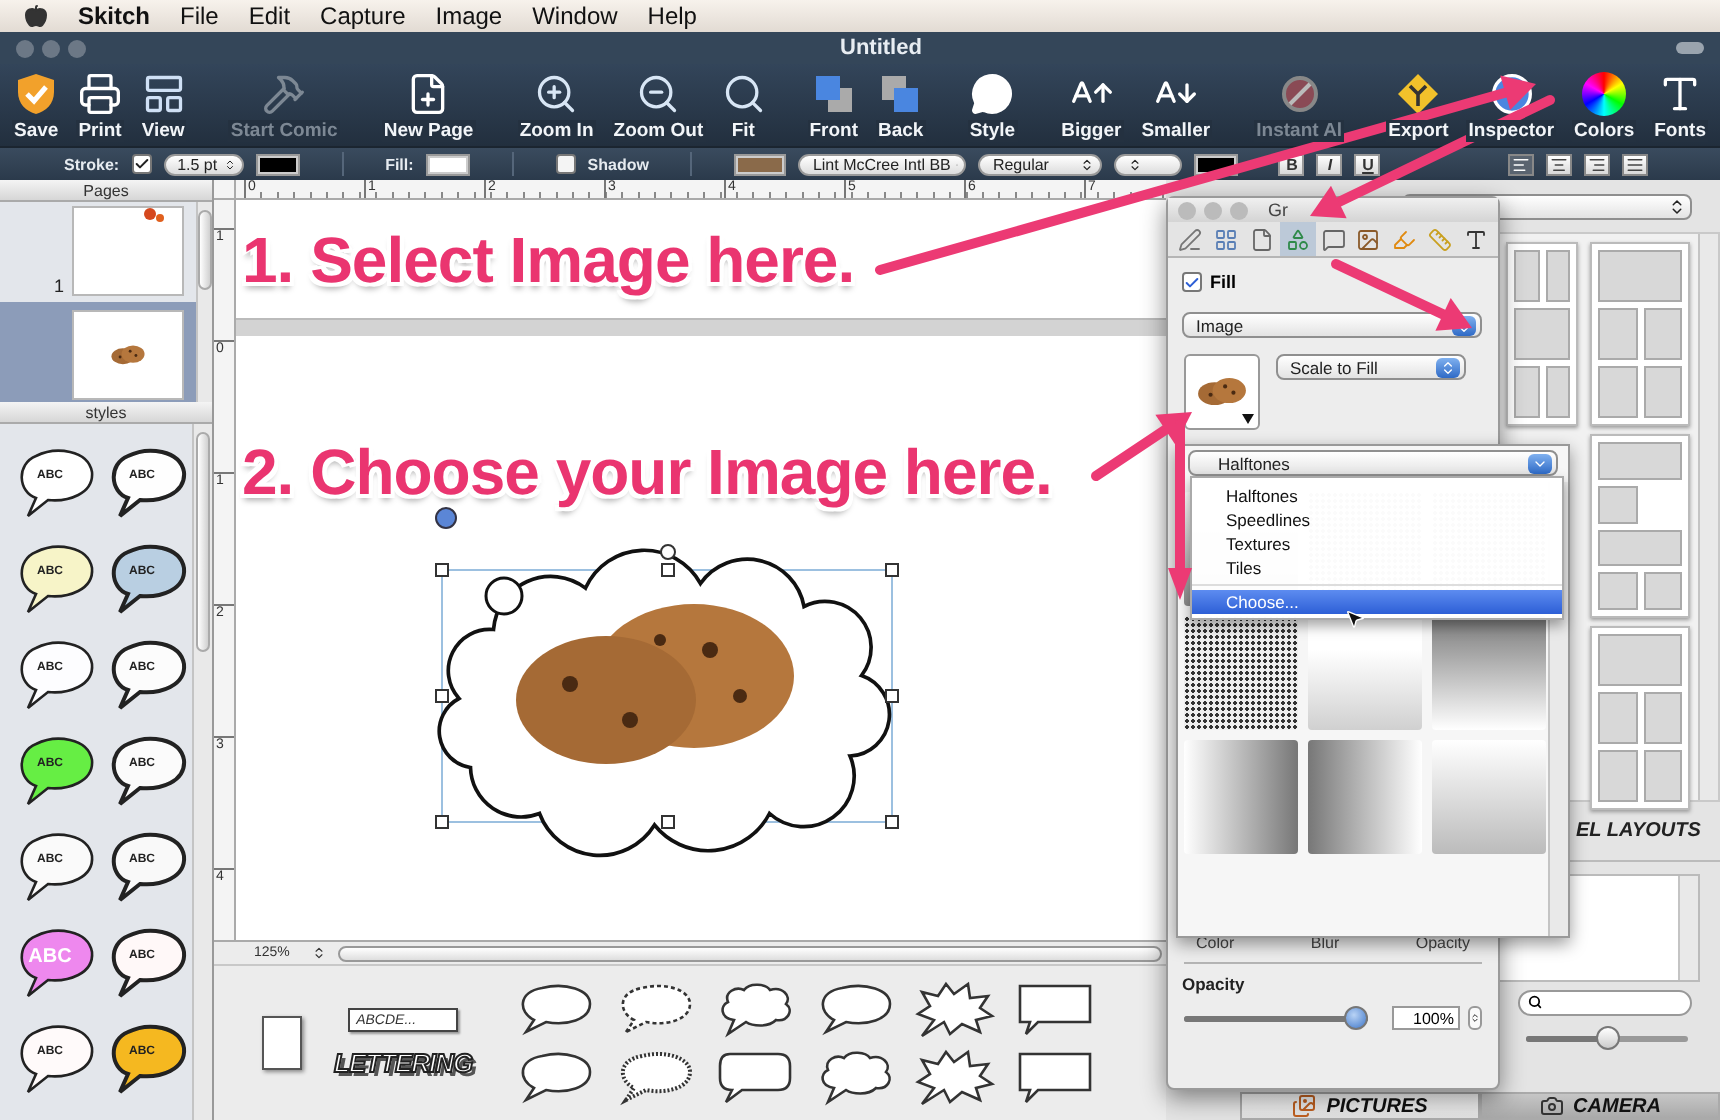 This screenshot has width=1720, height=1120. Describe the element at coordinates (1148, 164) in the screenshot. I see `font-size-select` at that location.